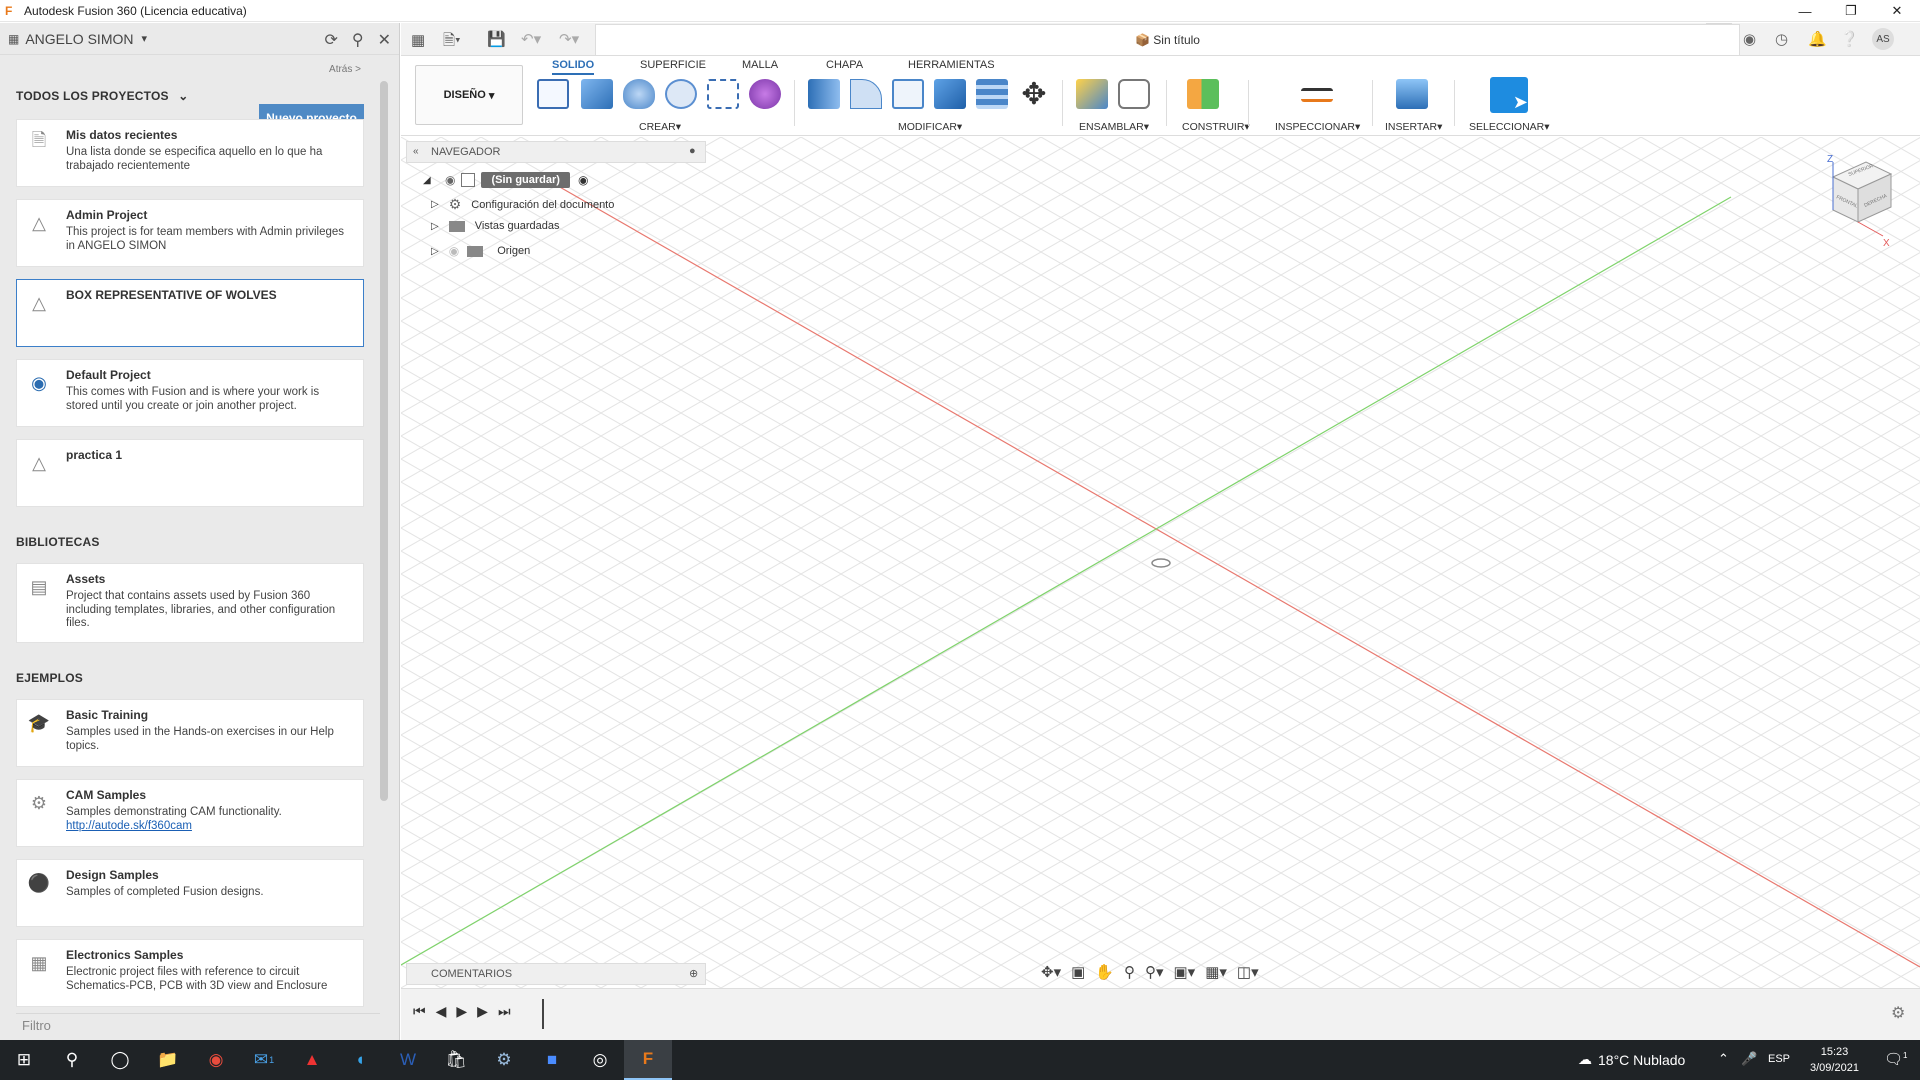  I want to click on go-to-end-icon: ⏭, so click(504, 1011).